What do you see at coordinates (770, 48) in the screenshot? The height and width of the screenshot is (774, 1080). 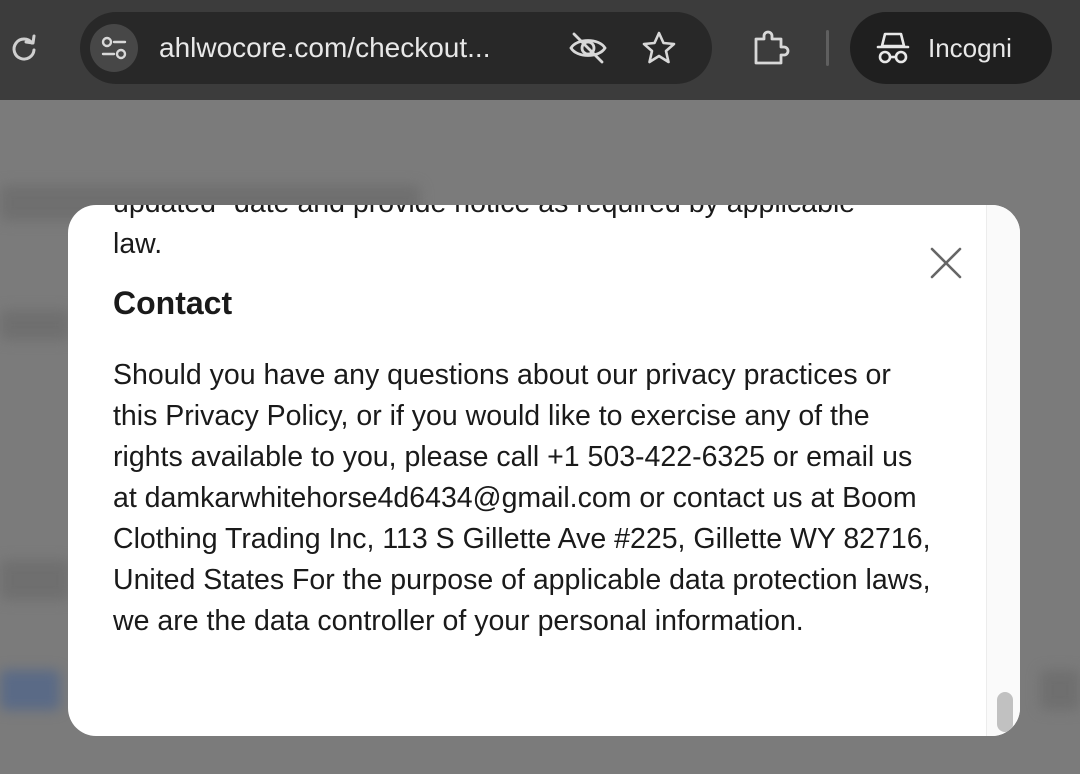 I see `extensions-icon` at bounding box center [770, 48].